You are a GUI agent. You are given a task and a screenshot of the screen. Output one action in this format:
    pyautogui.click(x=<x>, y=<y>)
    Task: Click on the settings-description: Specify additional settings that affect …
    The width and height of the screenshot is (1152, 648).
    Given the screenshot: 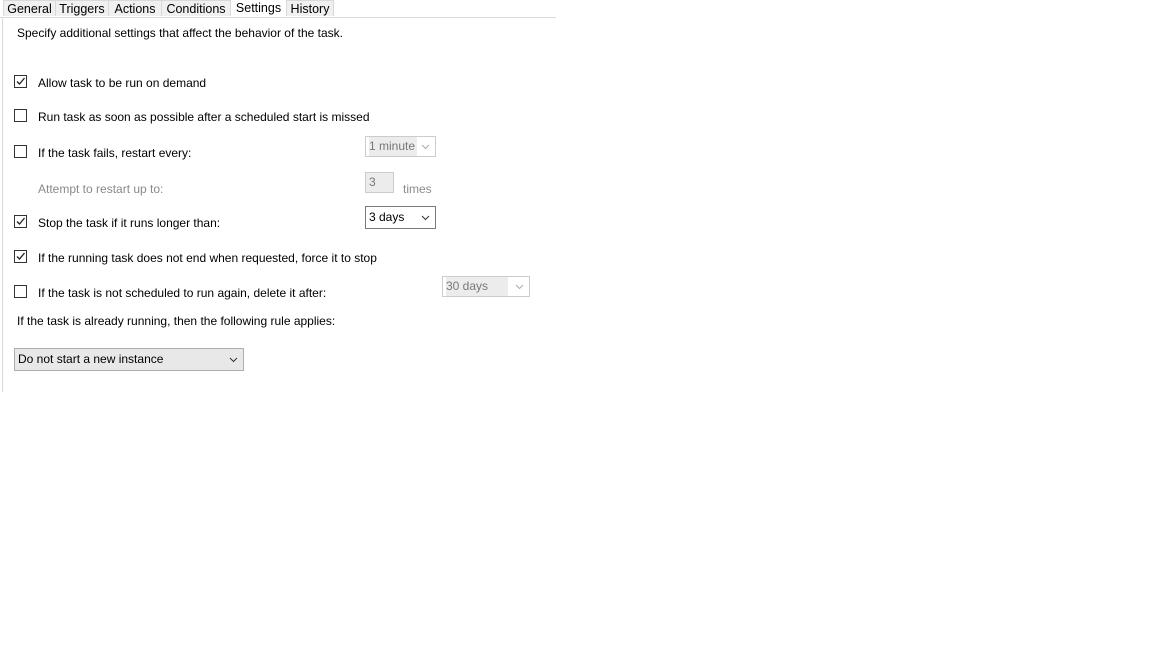 What is the action you would take?
    pyautogui.click(x=180, y=33)
    